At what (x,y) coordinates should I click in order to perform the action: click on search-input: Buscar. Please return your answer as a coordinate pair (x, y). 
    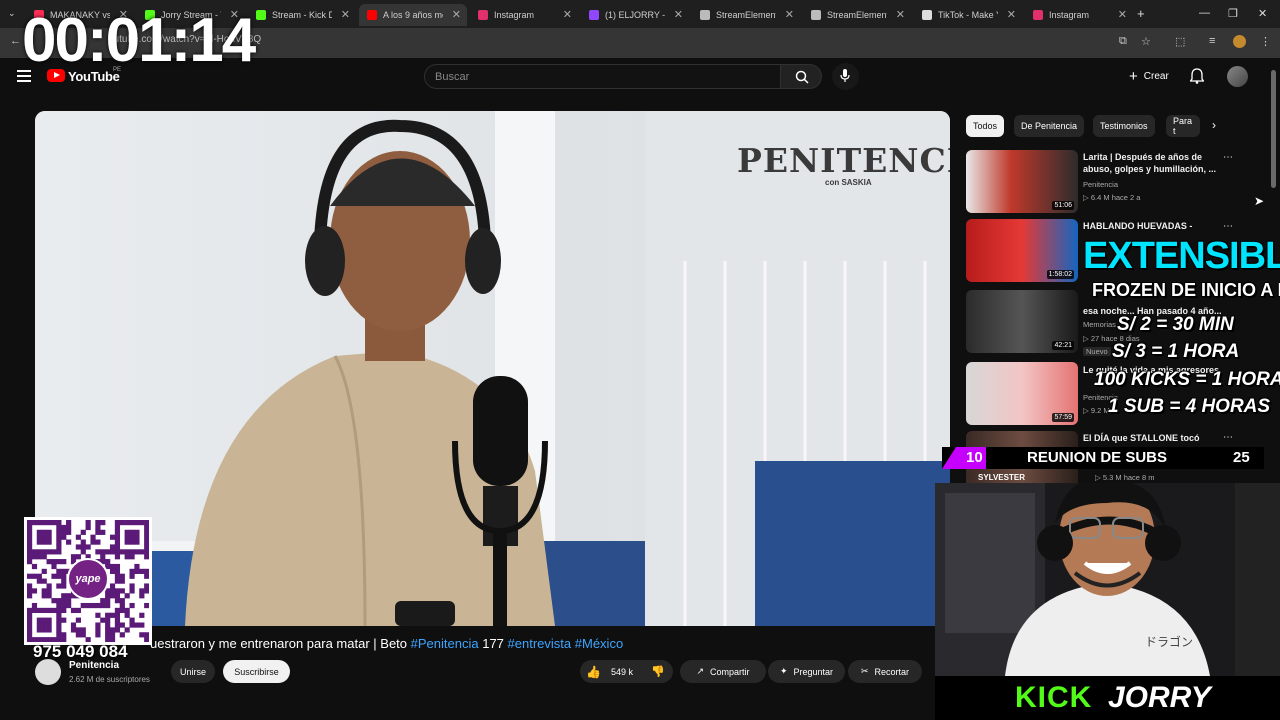
    Looking at the image, I should click on (602, 76).